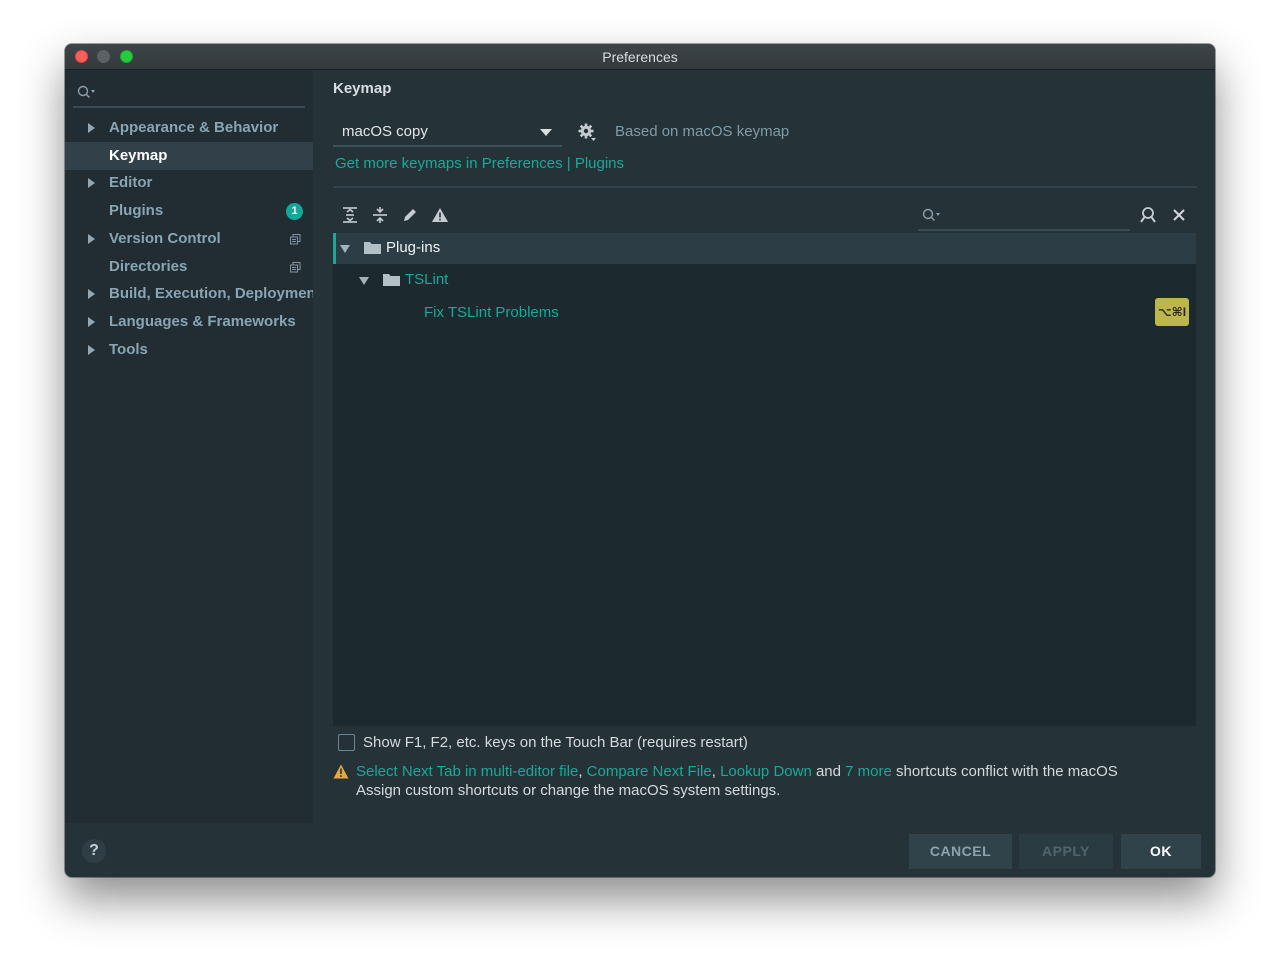  I want to click on sidebar-item-directories: Directories, so click(189, 267).